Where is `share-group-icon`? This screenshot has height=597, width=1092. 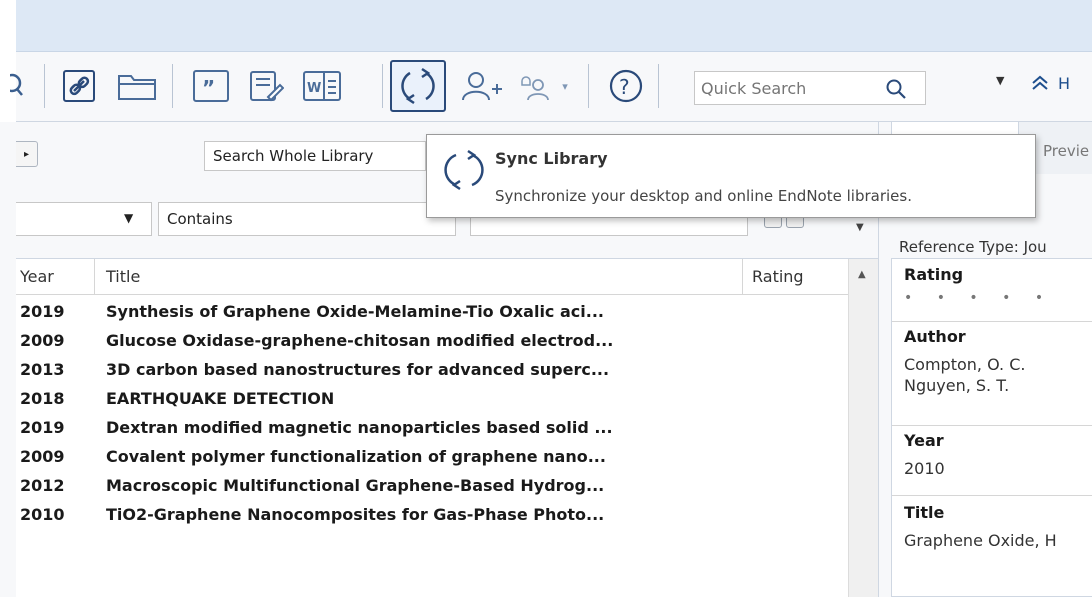 share-group-icon is located at coordinates (482, 86).